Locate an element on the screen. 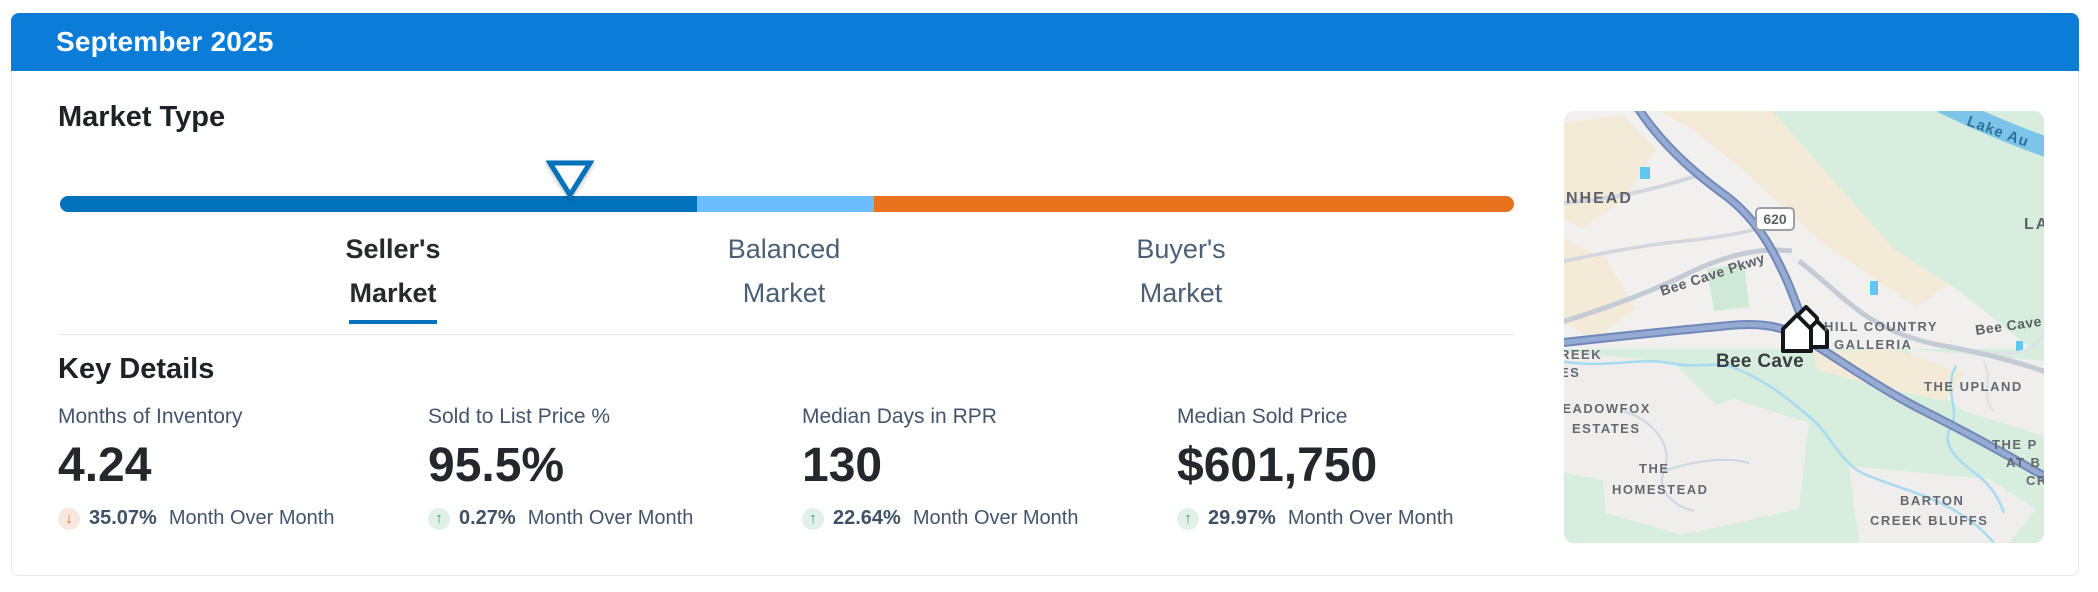 This screenshot has width=2098, height=592. the-p-label: THE P is located at coordinates (2015, 444).